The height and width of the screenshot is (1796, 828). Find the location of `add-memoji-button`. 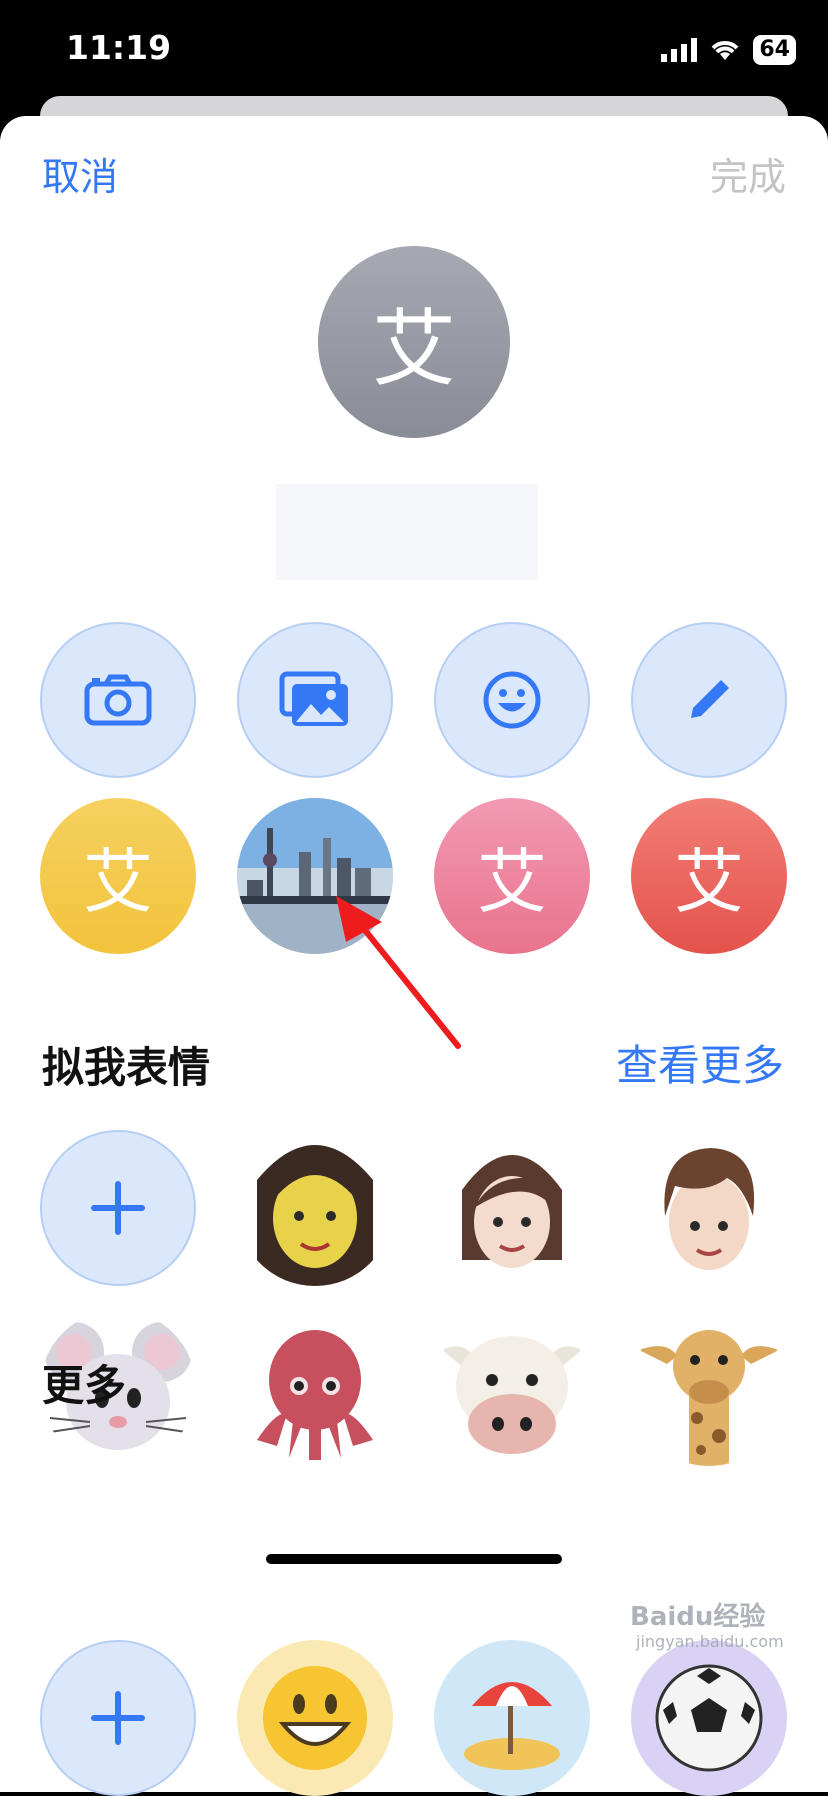

add-memoji-button is located at coordinates (118, 1208).